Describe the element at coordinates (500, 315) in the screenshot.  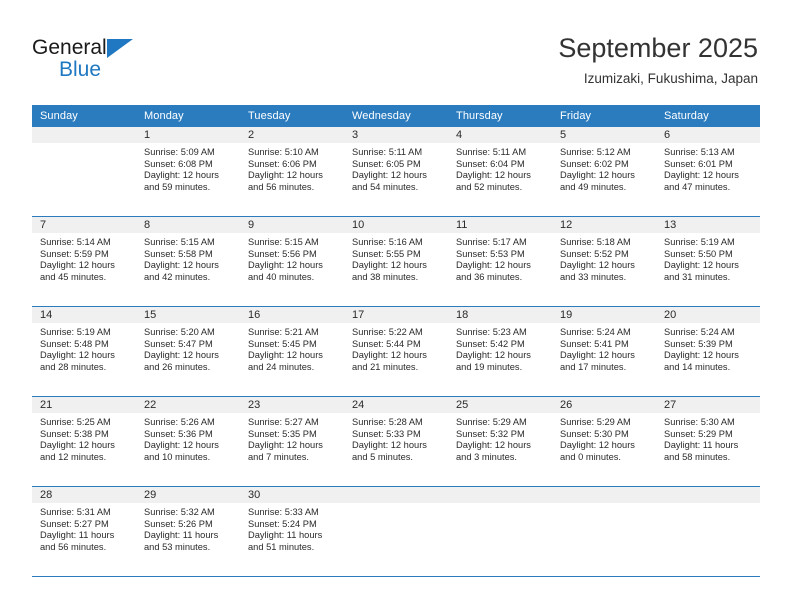
I see `day-number: 18` at that location.